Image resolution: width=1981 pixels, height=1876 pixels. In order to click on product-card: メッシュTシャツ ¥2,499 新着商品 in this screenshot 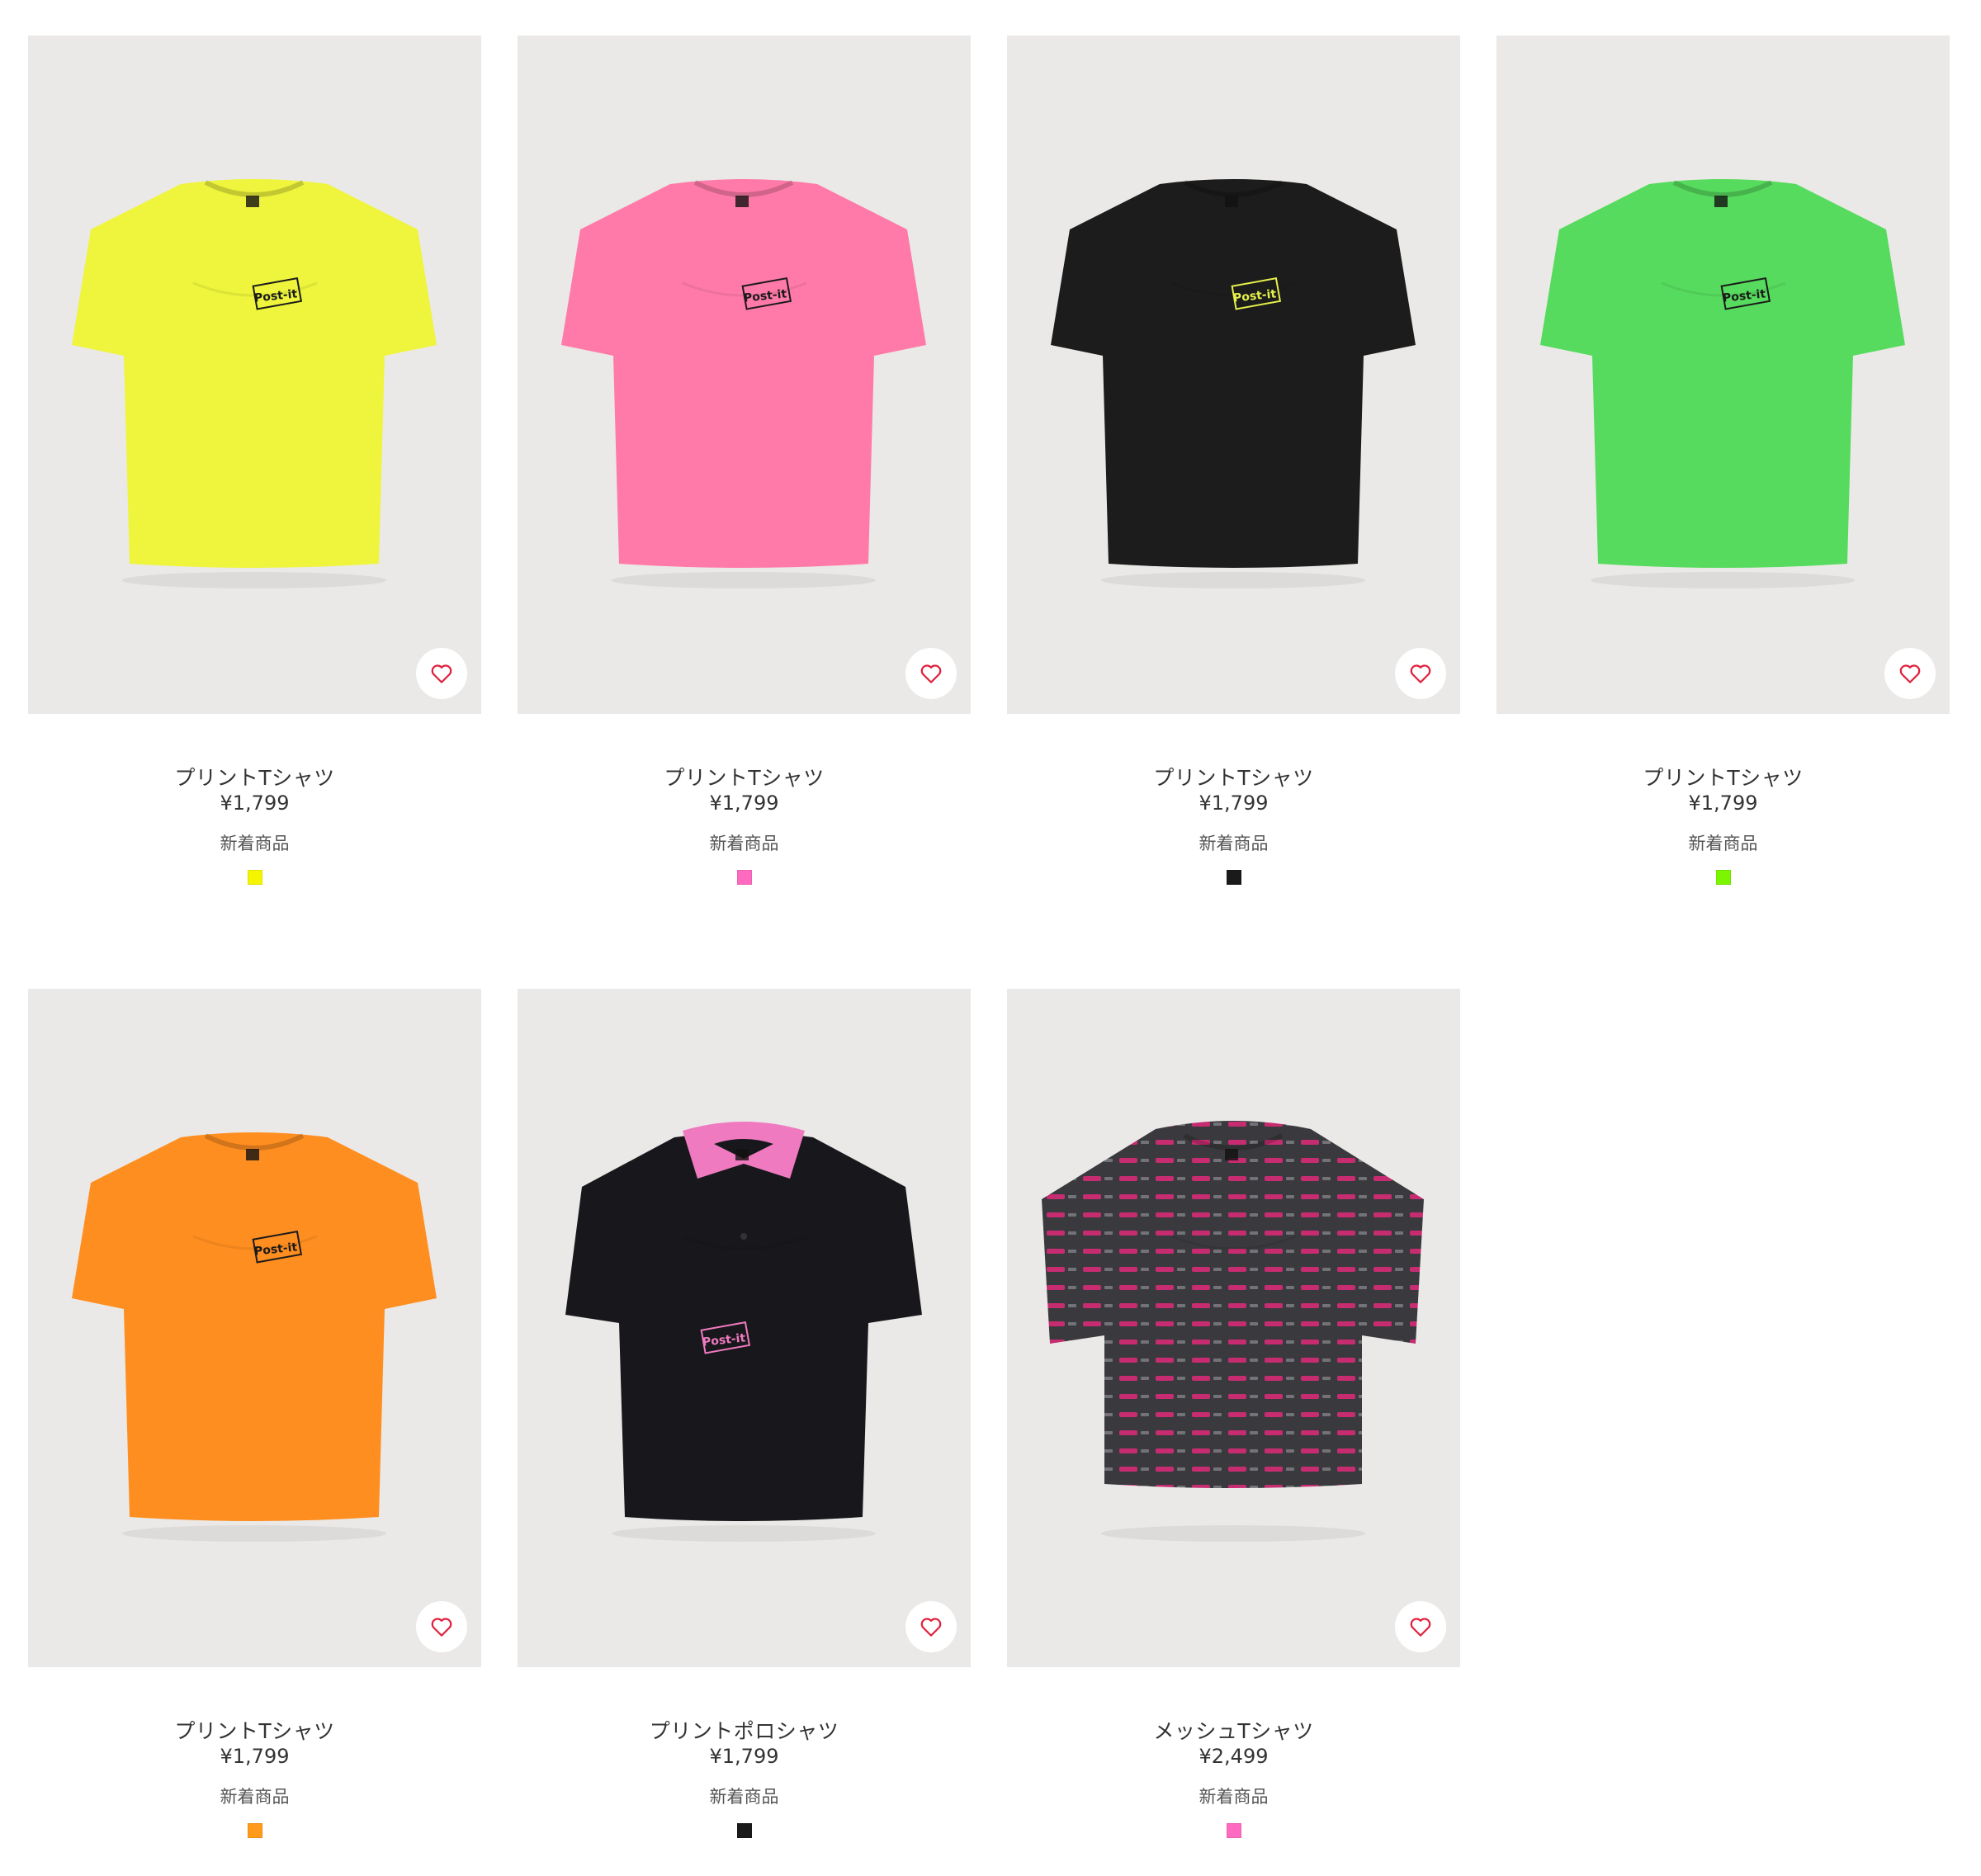, I will do `click(1233, 1426)`.